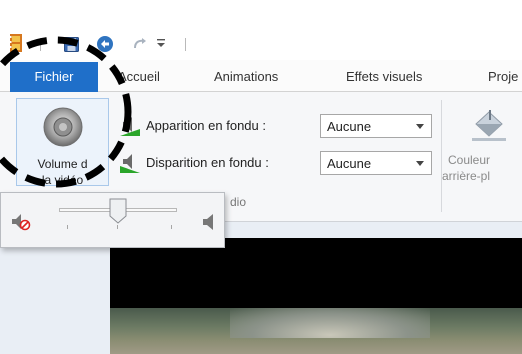 This screenshot has width=522, height=354. Describe the element at coordinates (63, 127) in the screenshot. I see `speaker-icon` at that location.